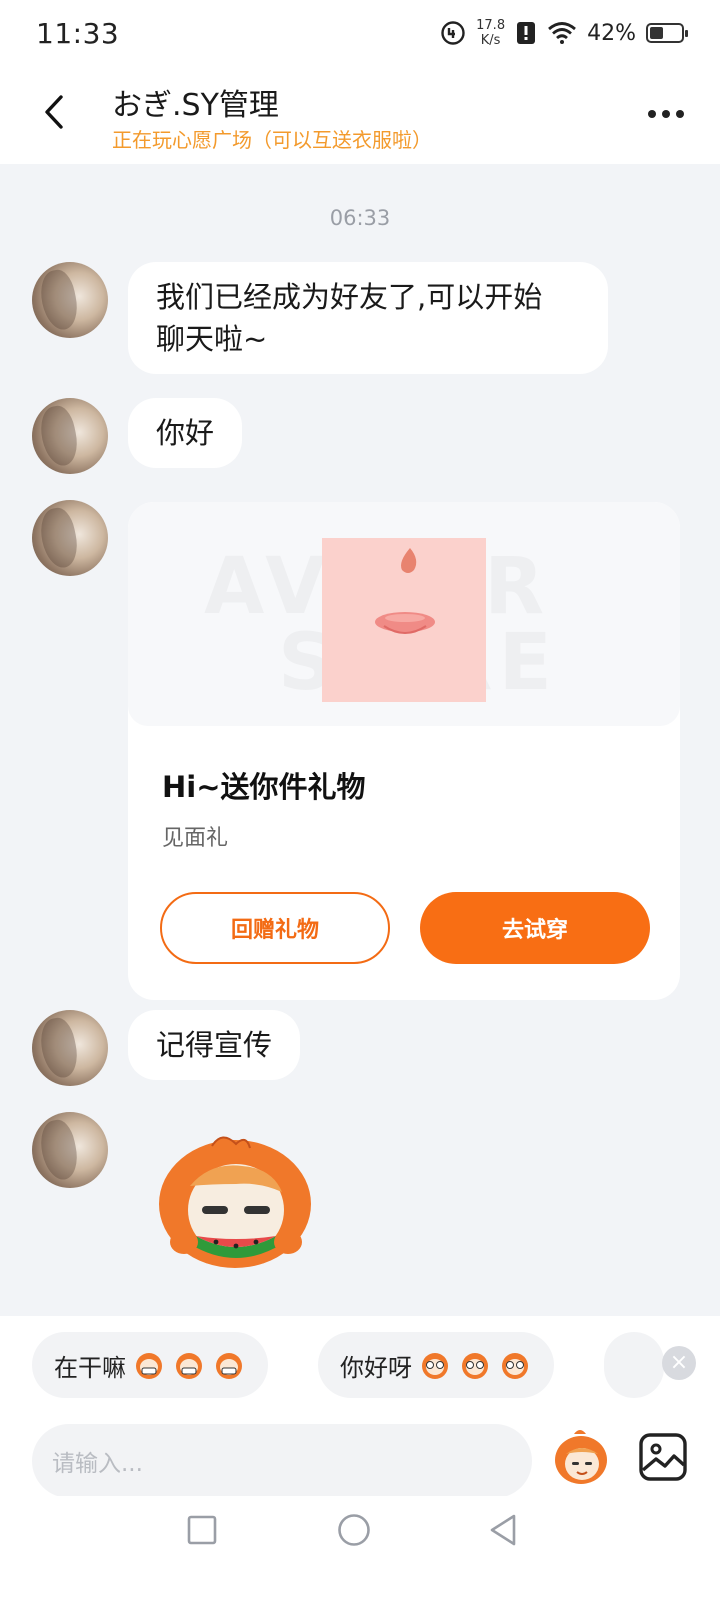 Image resolution: width=720 pixels, height=1600 pixels. I want to click on message-timestamp: 06:33, so click(360, 218).